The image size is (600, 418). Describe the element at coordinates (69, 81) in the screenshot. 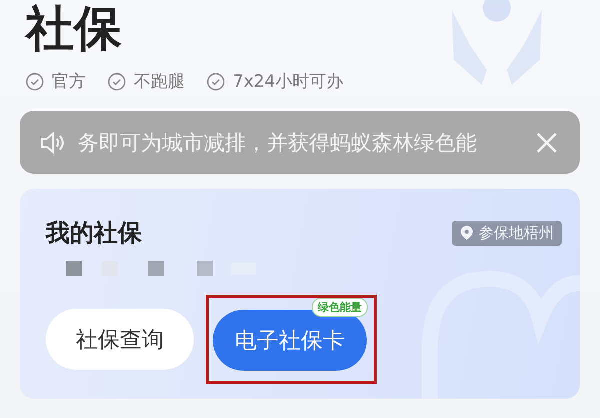

I see `feature-tag: 官方` at that location.